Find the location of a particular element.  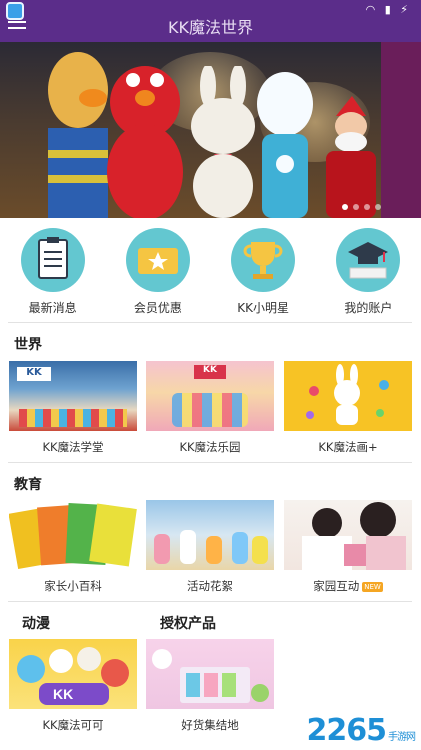

quick-nav-my-account: 我的账户 is located at coordinates (368, 273).